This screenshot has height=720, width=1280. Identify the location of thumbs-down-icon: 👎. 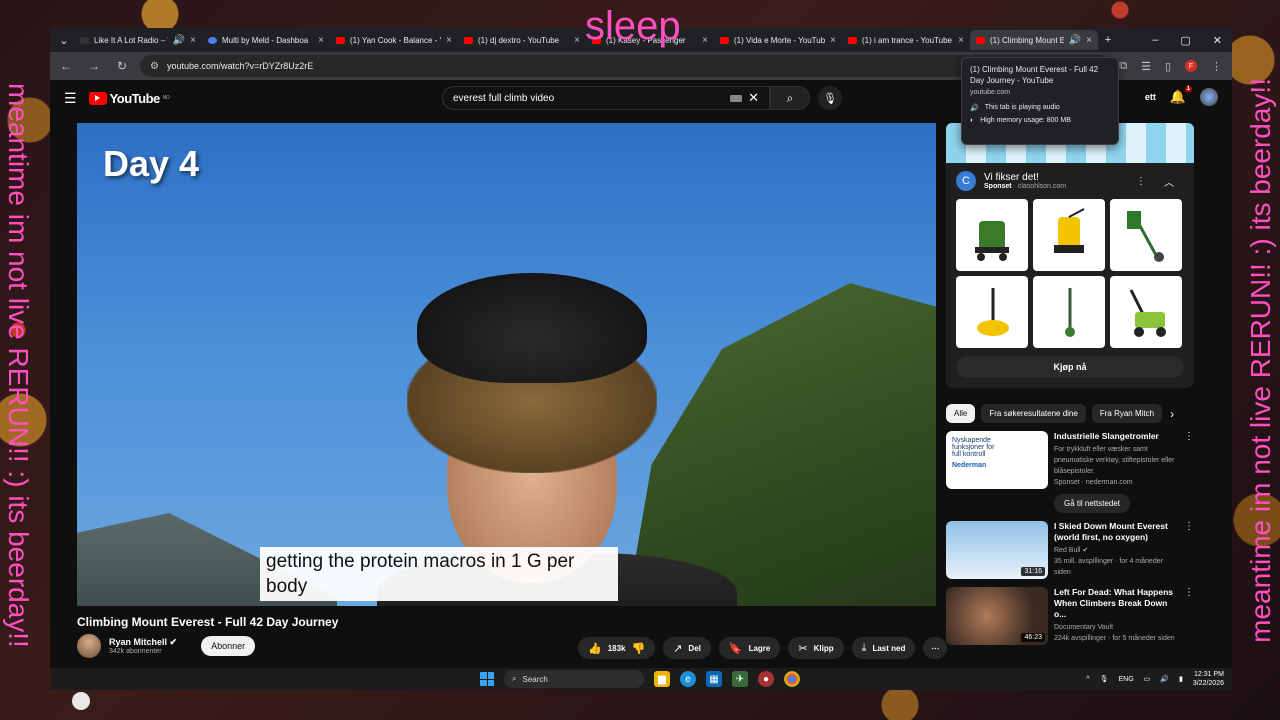
(639, 648).